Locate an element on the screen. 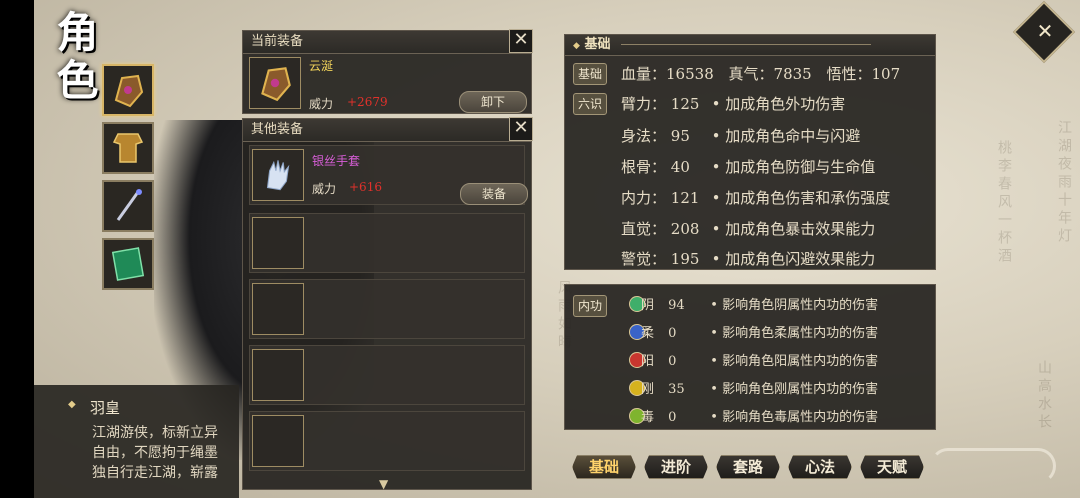  character-info: ◆ 羽皇 江湖游侠，标新立异 自由，不愿拘于绳墨 独自行走江湖，崭露 is located at coordinates (136, 441).